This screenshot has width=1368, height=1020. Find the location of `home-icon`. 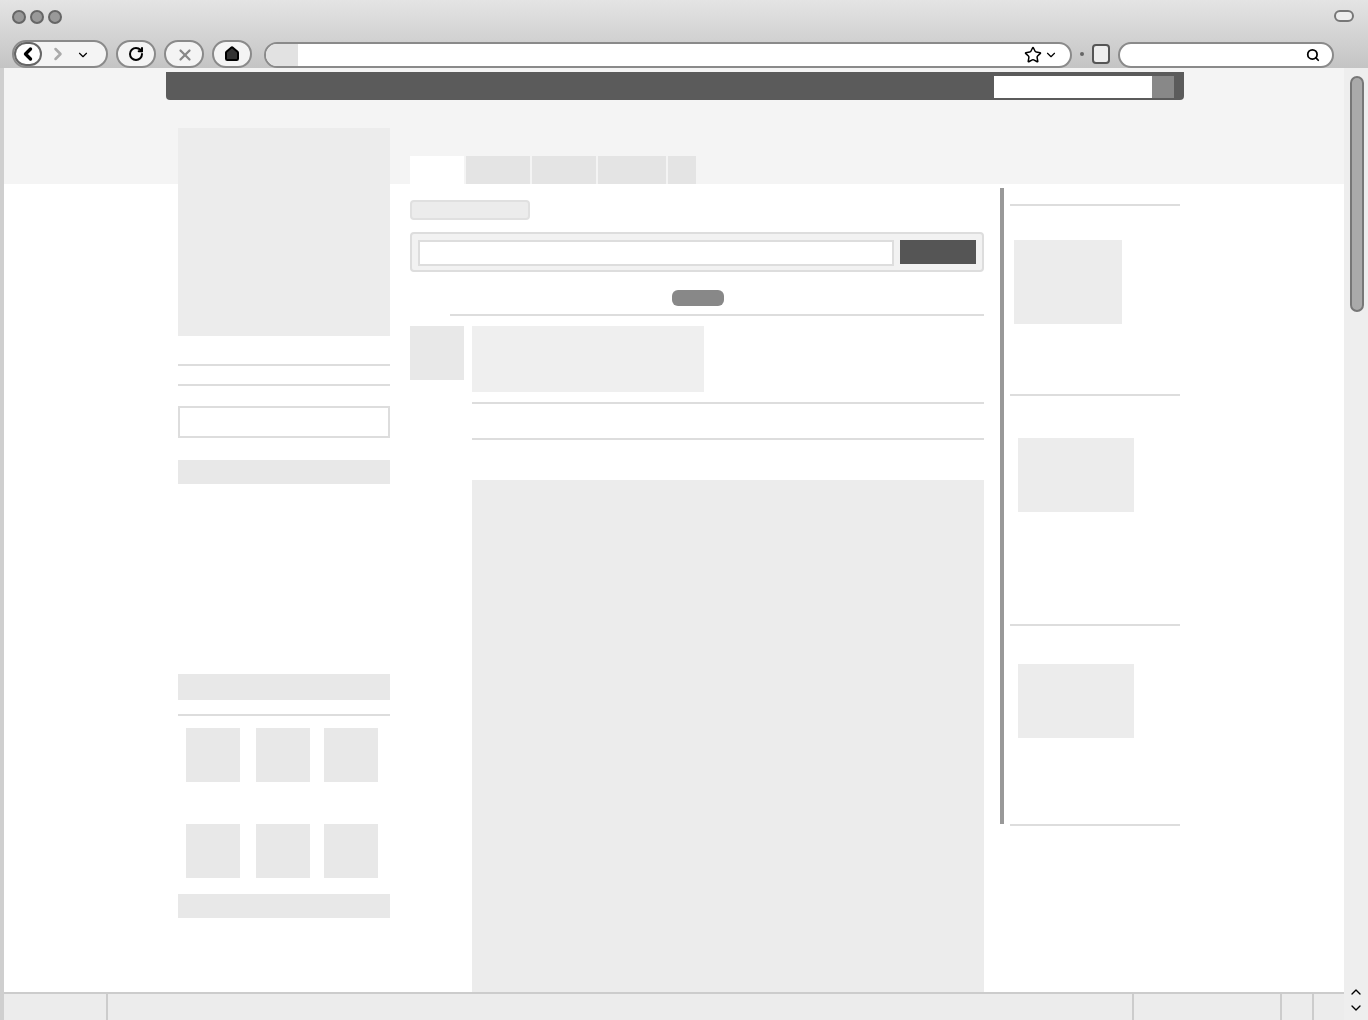

home-icon is located at coordinates (232, 54).